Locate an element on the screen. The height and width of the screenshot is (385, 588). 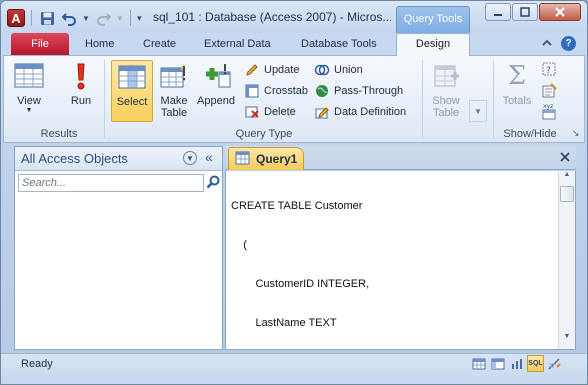
append-button: Append is located at coordinates (216, 91).